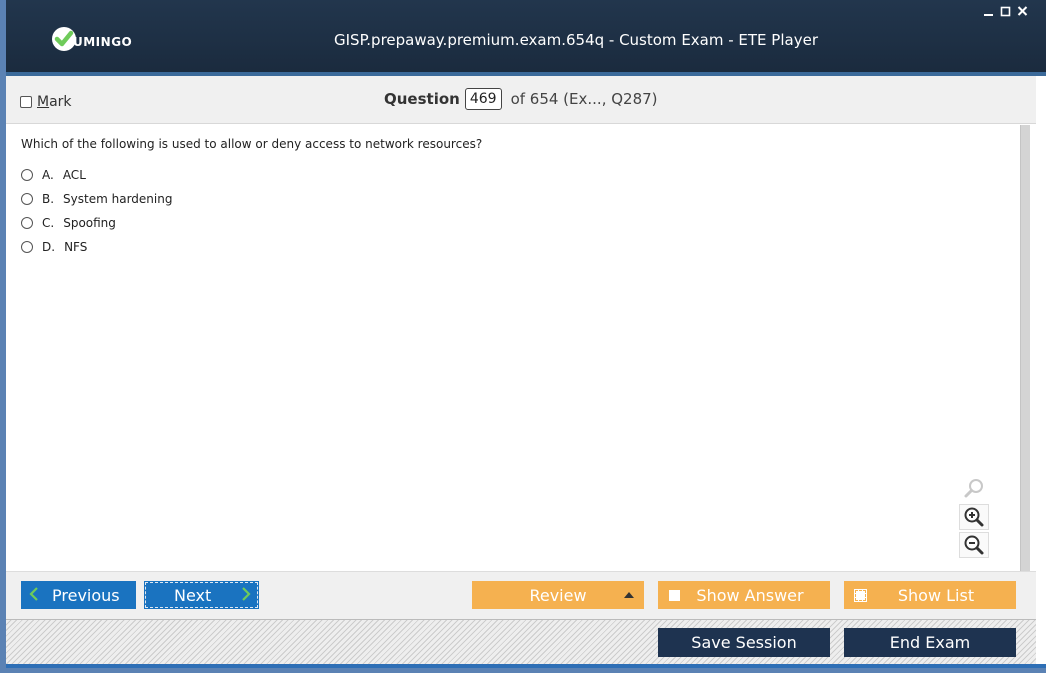 The image size is (1046, 673). Describe the element at coordinates (629, 595) in the screenshot. I see `triangle-up-icon` at that location.